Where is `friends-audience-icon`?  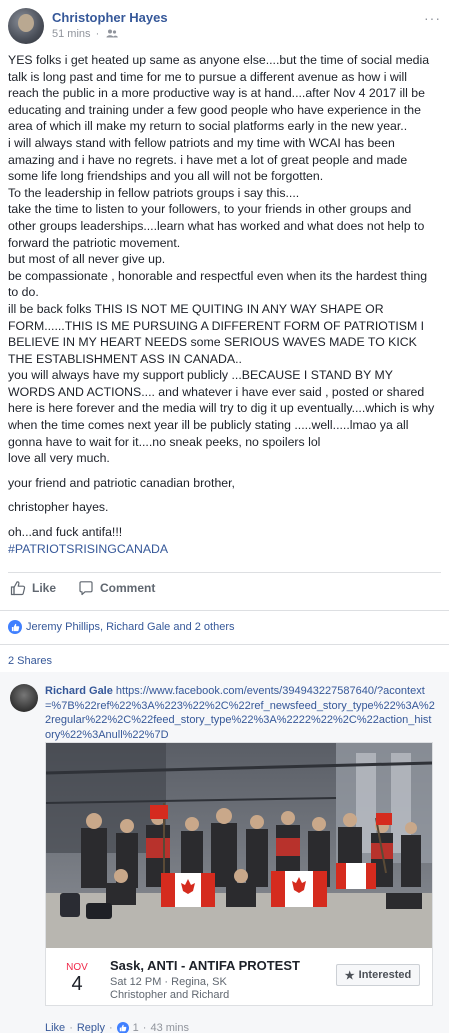 friends-audience-icon is located at coordinates (112, 33).